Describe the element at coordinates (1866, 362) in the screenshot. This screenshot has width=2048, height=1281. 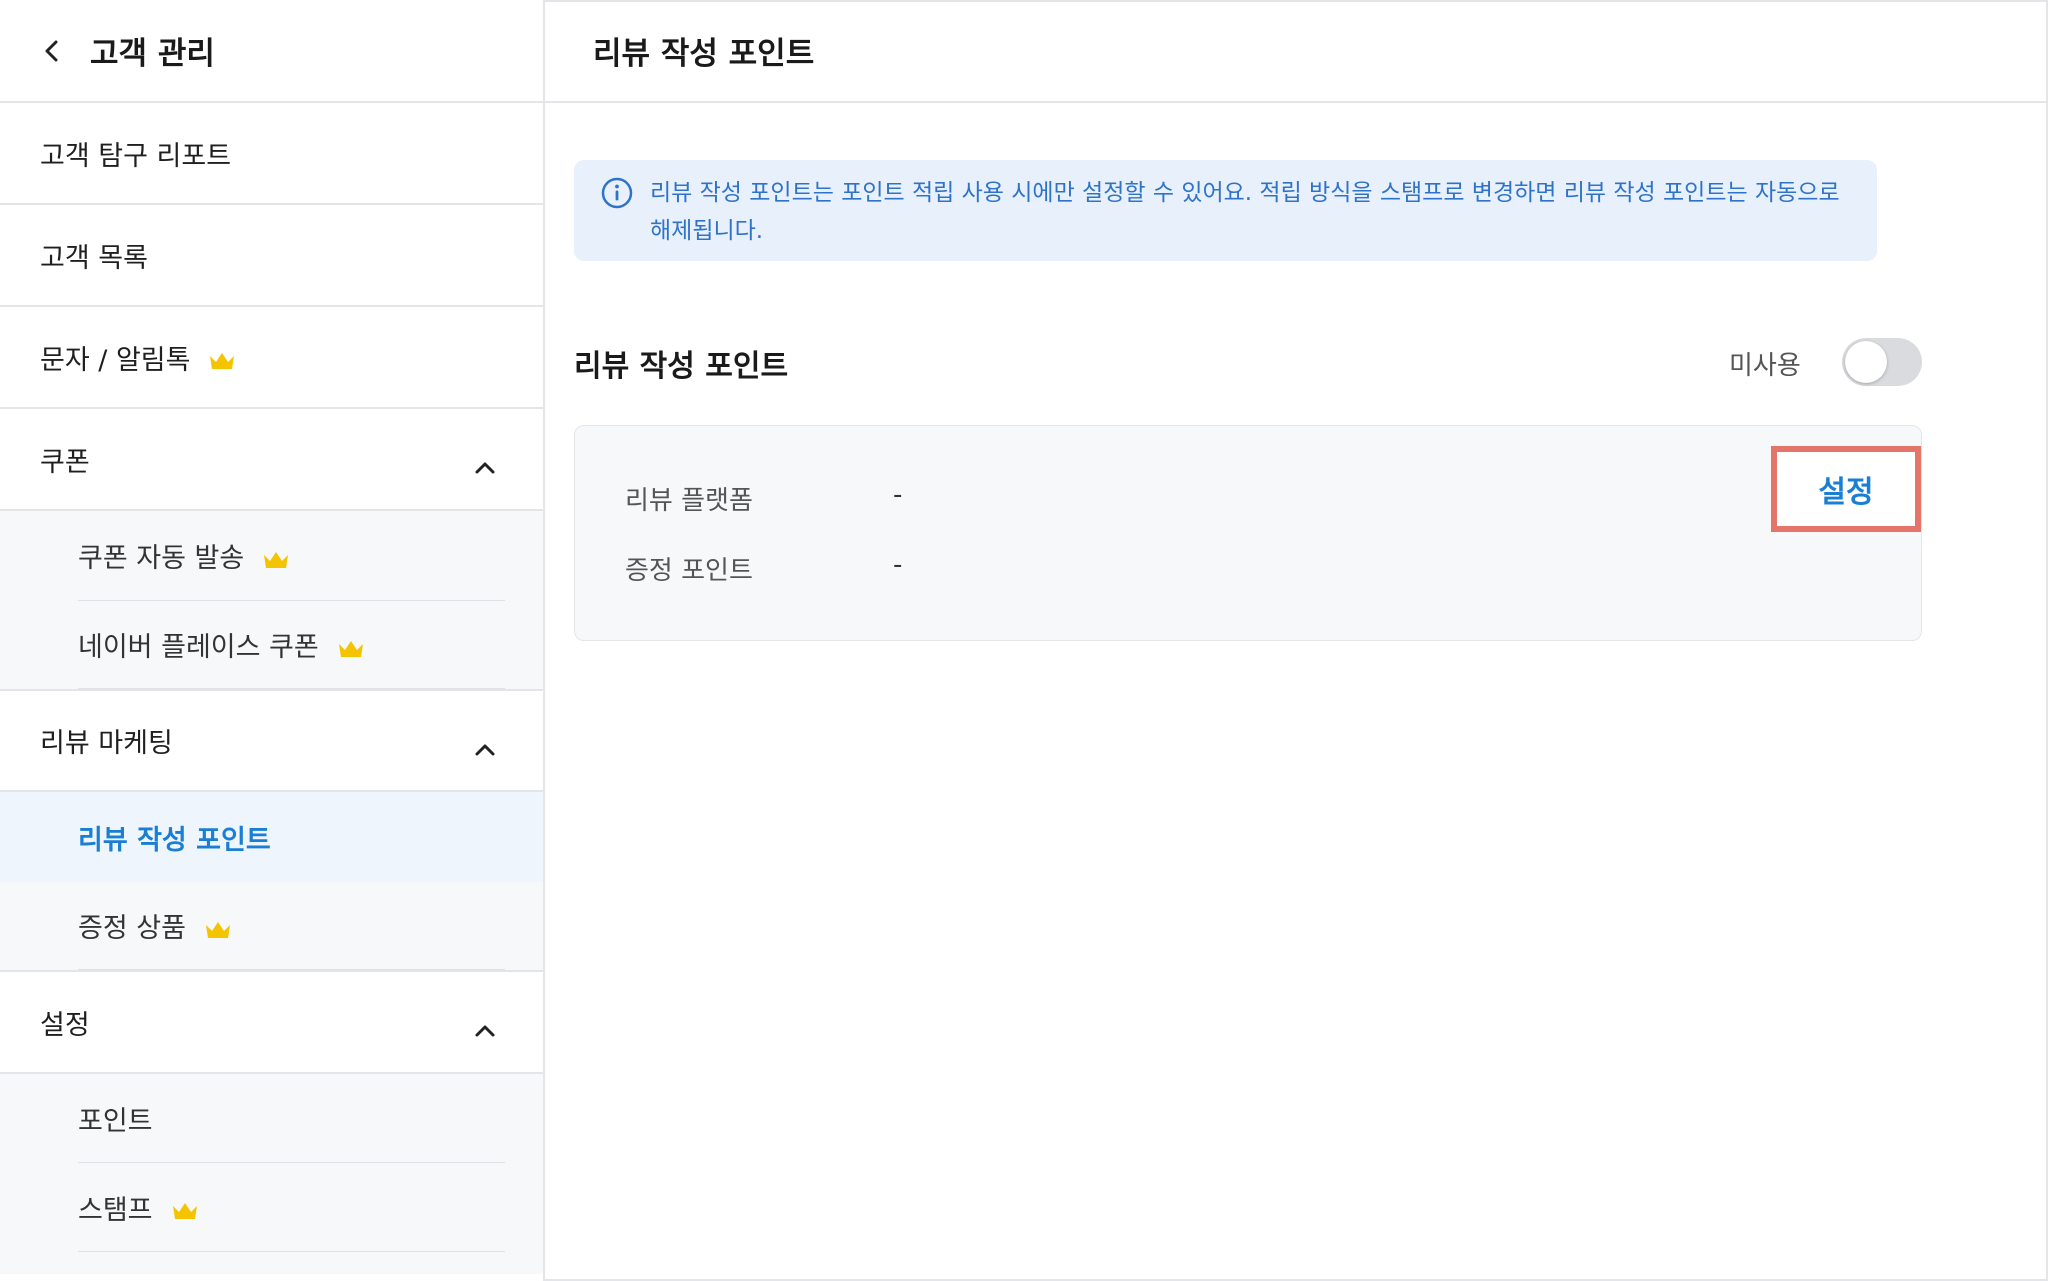
I see `toggle-knob` at that location.